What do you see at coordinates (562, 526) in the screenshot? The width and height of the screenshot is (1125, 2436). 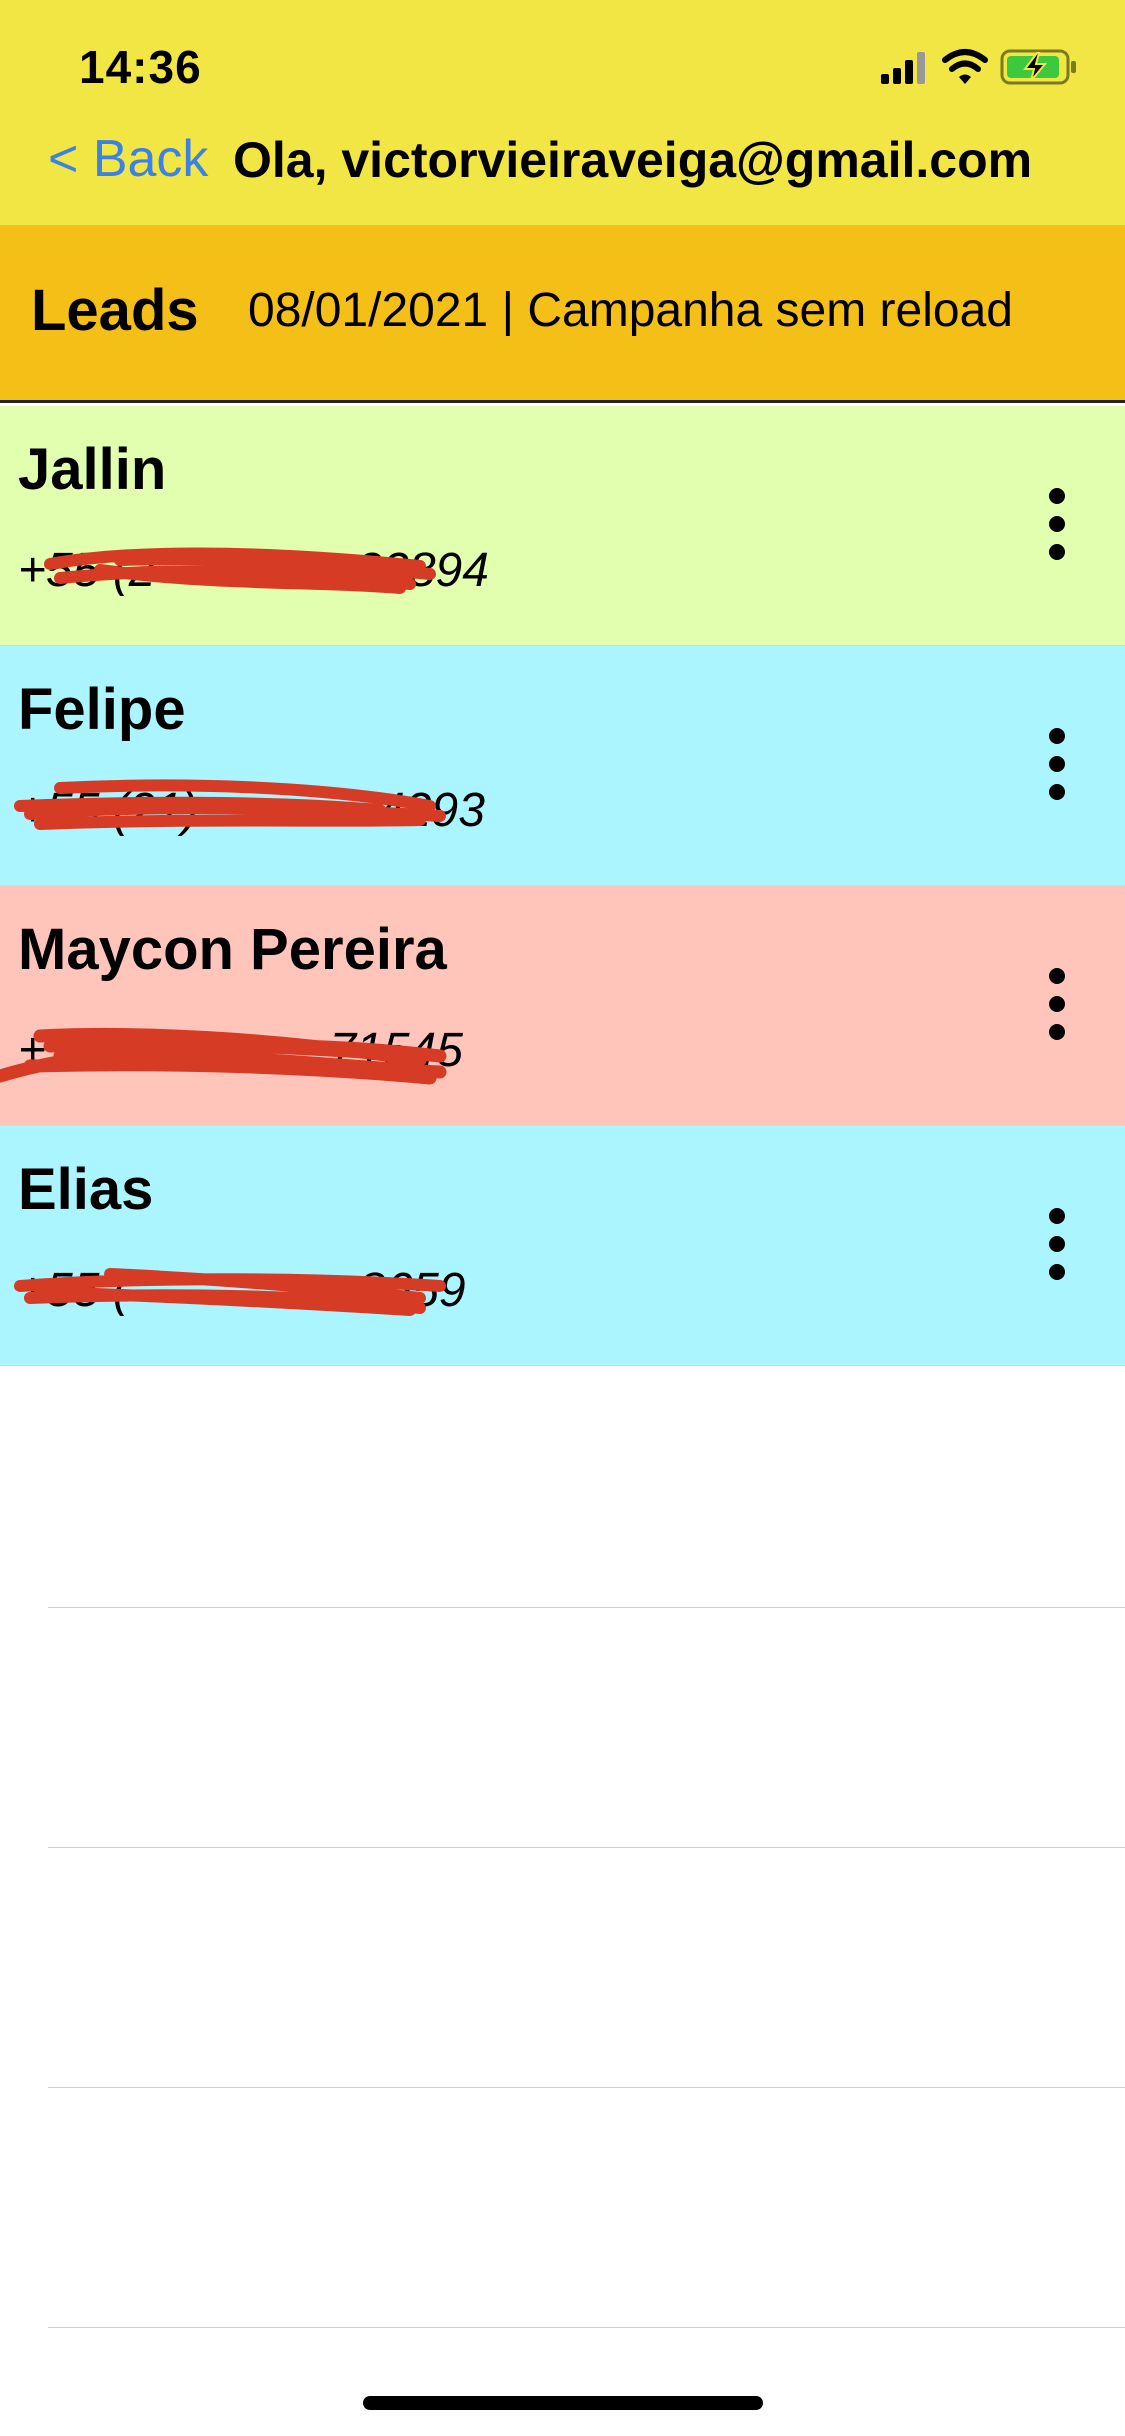 I see `lead-row: Jallin +55 (2 33894` at bounding box center [562, 526].